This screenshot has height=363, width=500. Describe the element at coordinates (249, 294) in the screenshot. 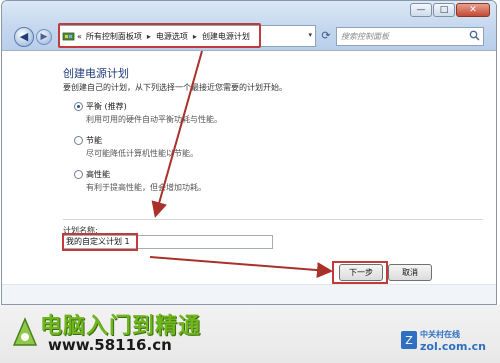

I see `status-strip` at that location.